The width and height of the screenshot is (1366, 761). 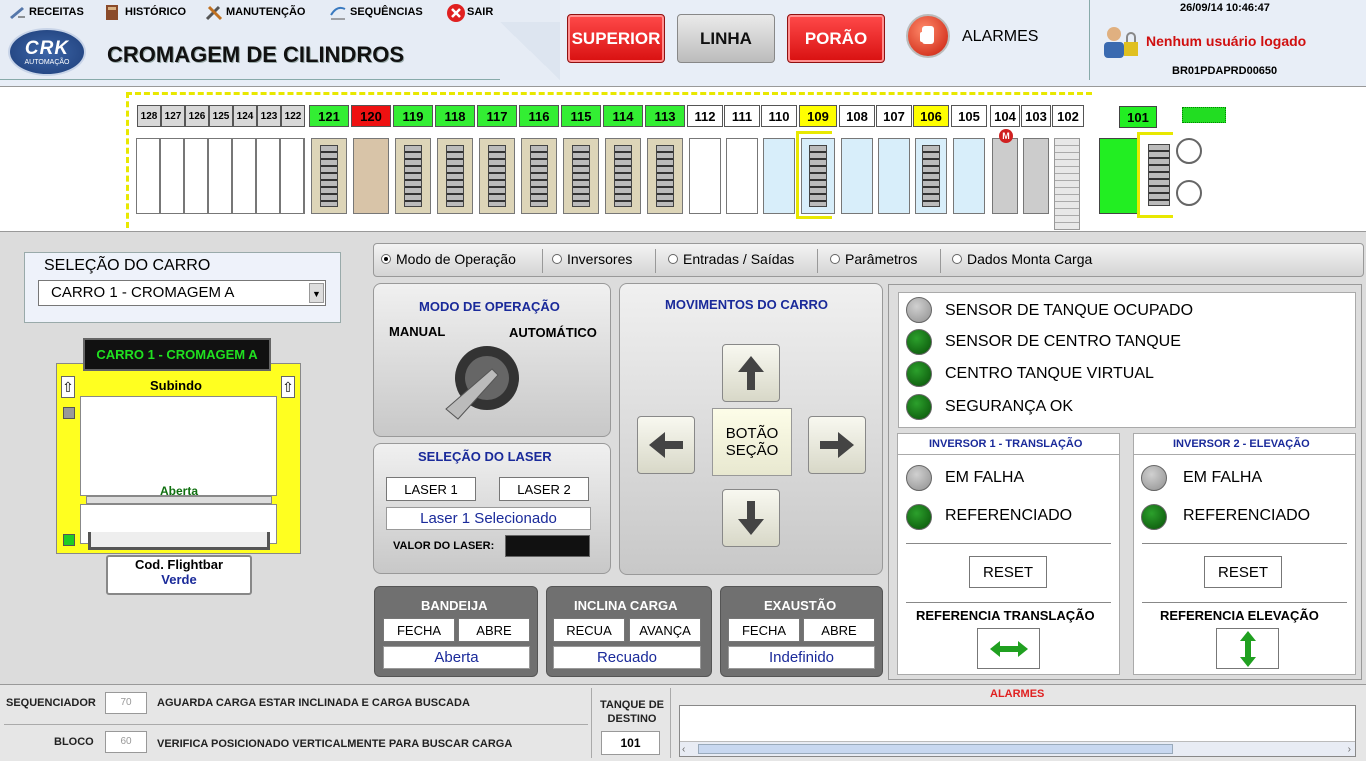 What do you see at coordinates (1036, 116) in the screenshot?
I see `tank-number-label: 103` at bounding box center [1036, 116].